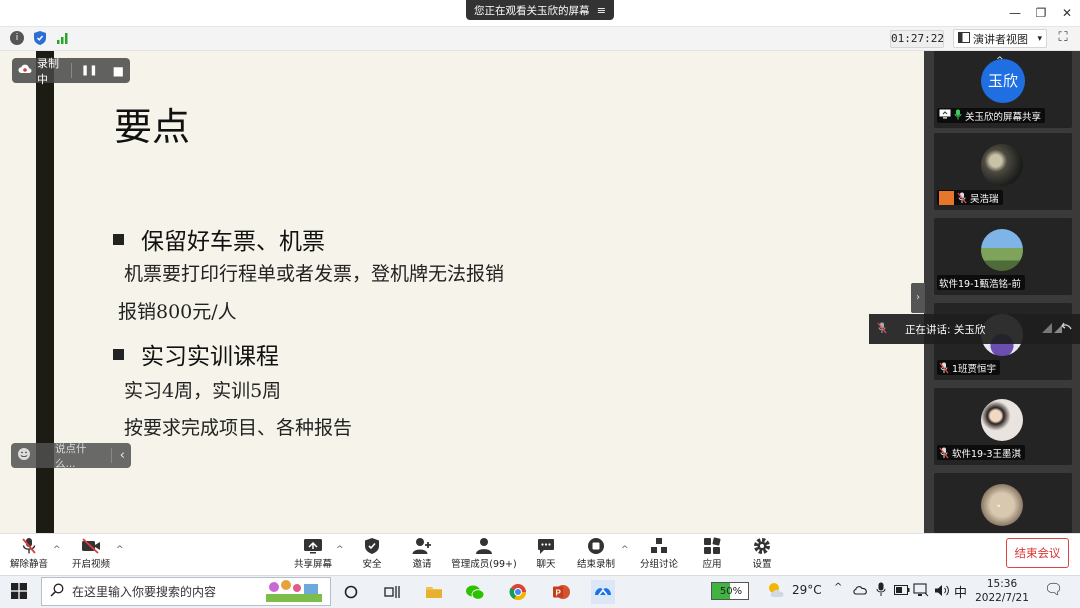  What do you see at coordinates (603, 592) in the screenshot?
I see `tencent-meeting-icon` at bounding box center [603, 592].